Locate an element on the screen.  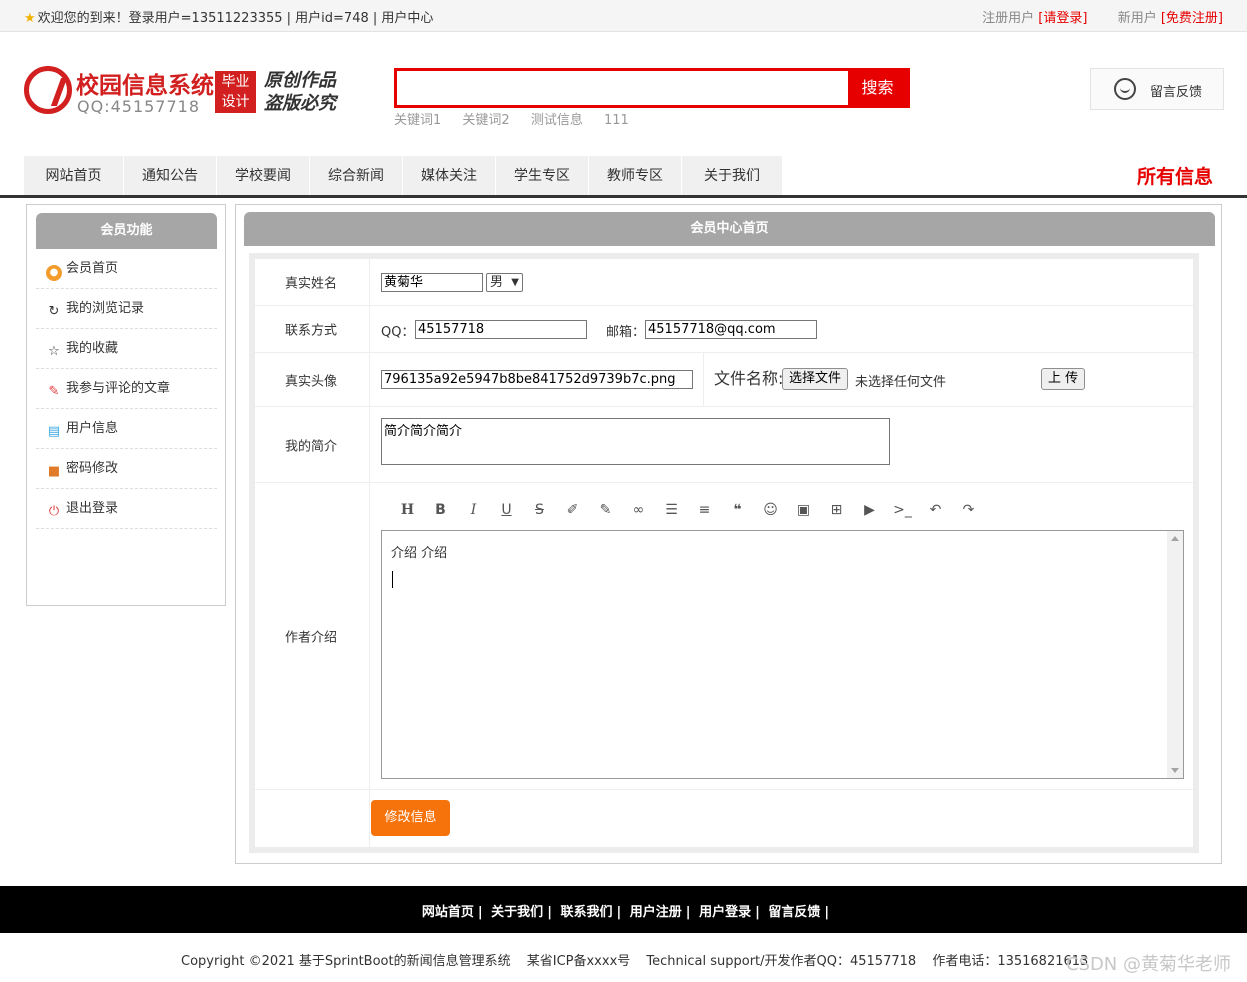
nav-item-media: 媒体关注 is located at coordinates (449, 176).